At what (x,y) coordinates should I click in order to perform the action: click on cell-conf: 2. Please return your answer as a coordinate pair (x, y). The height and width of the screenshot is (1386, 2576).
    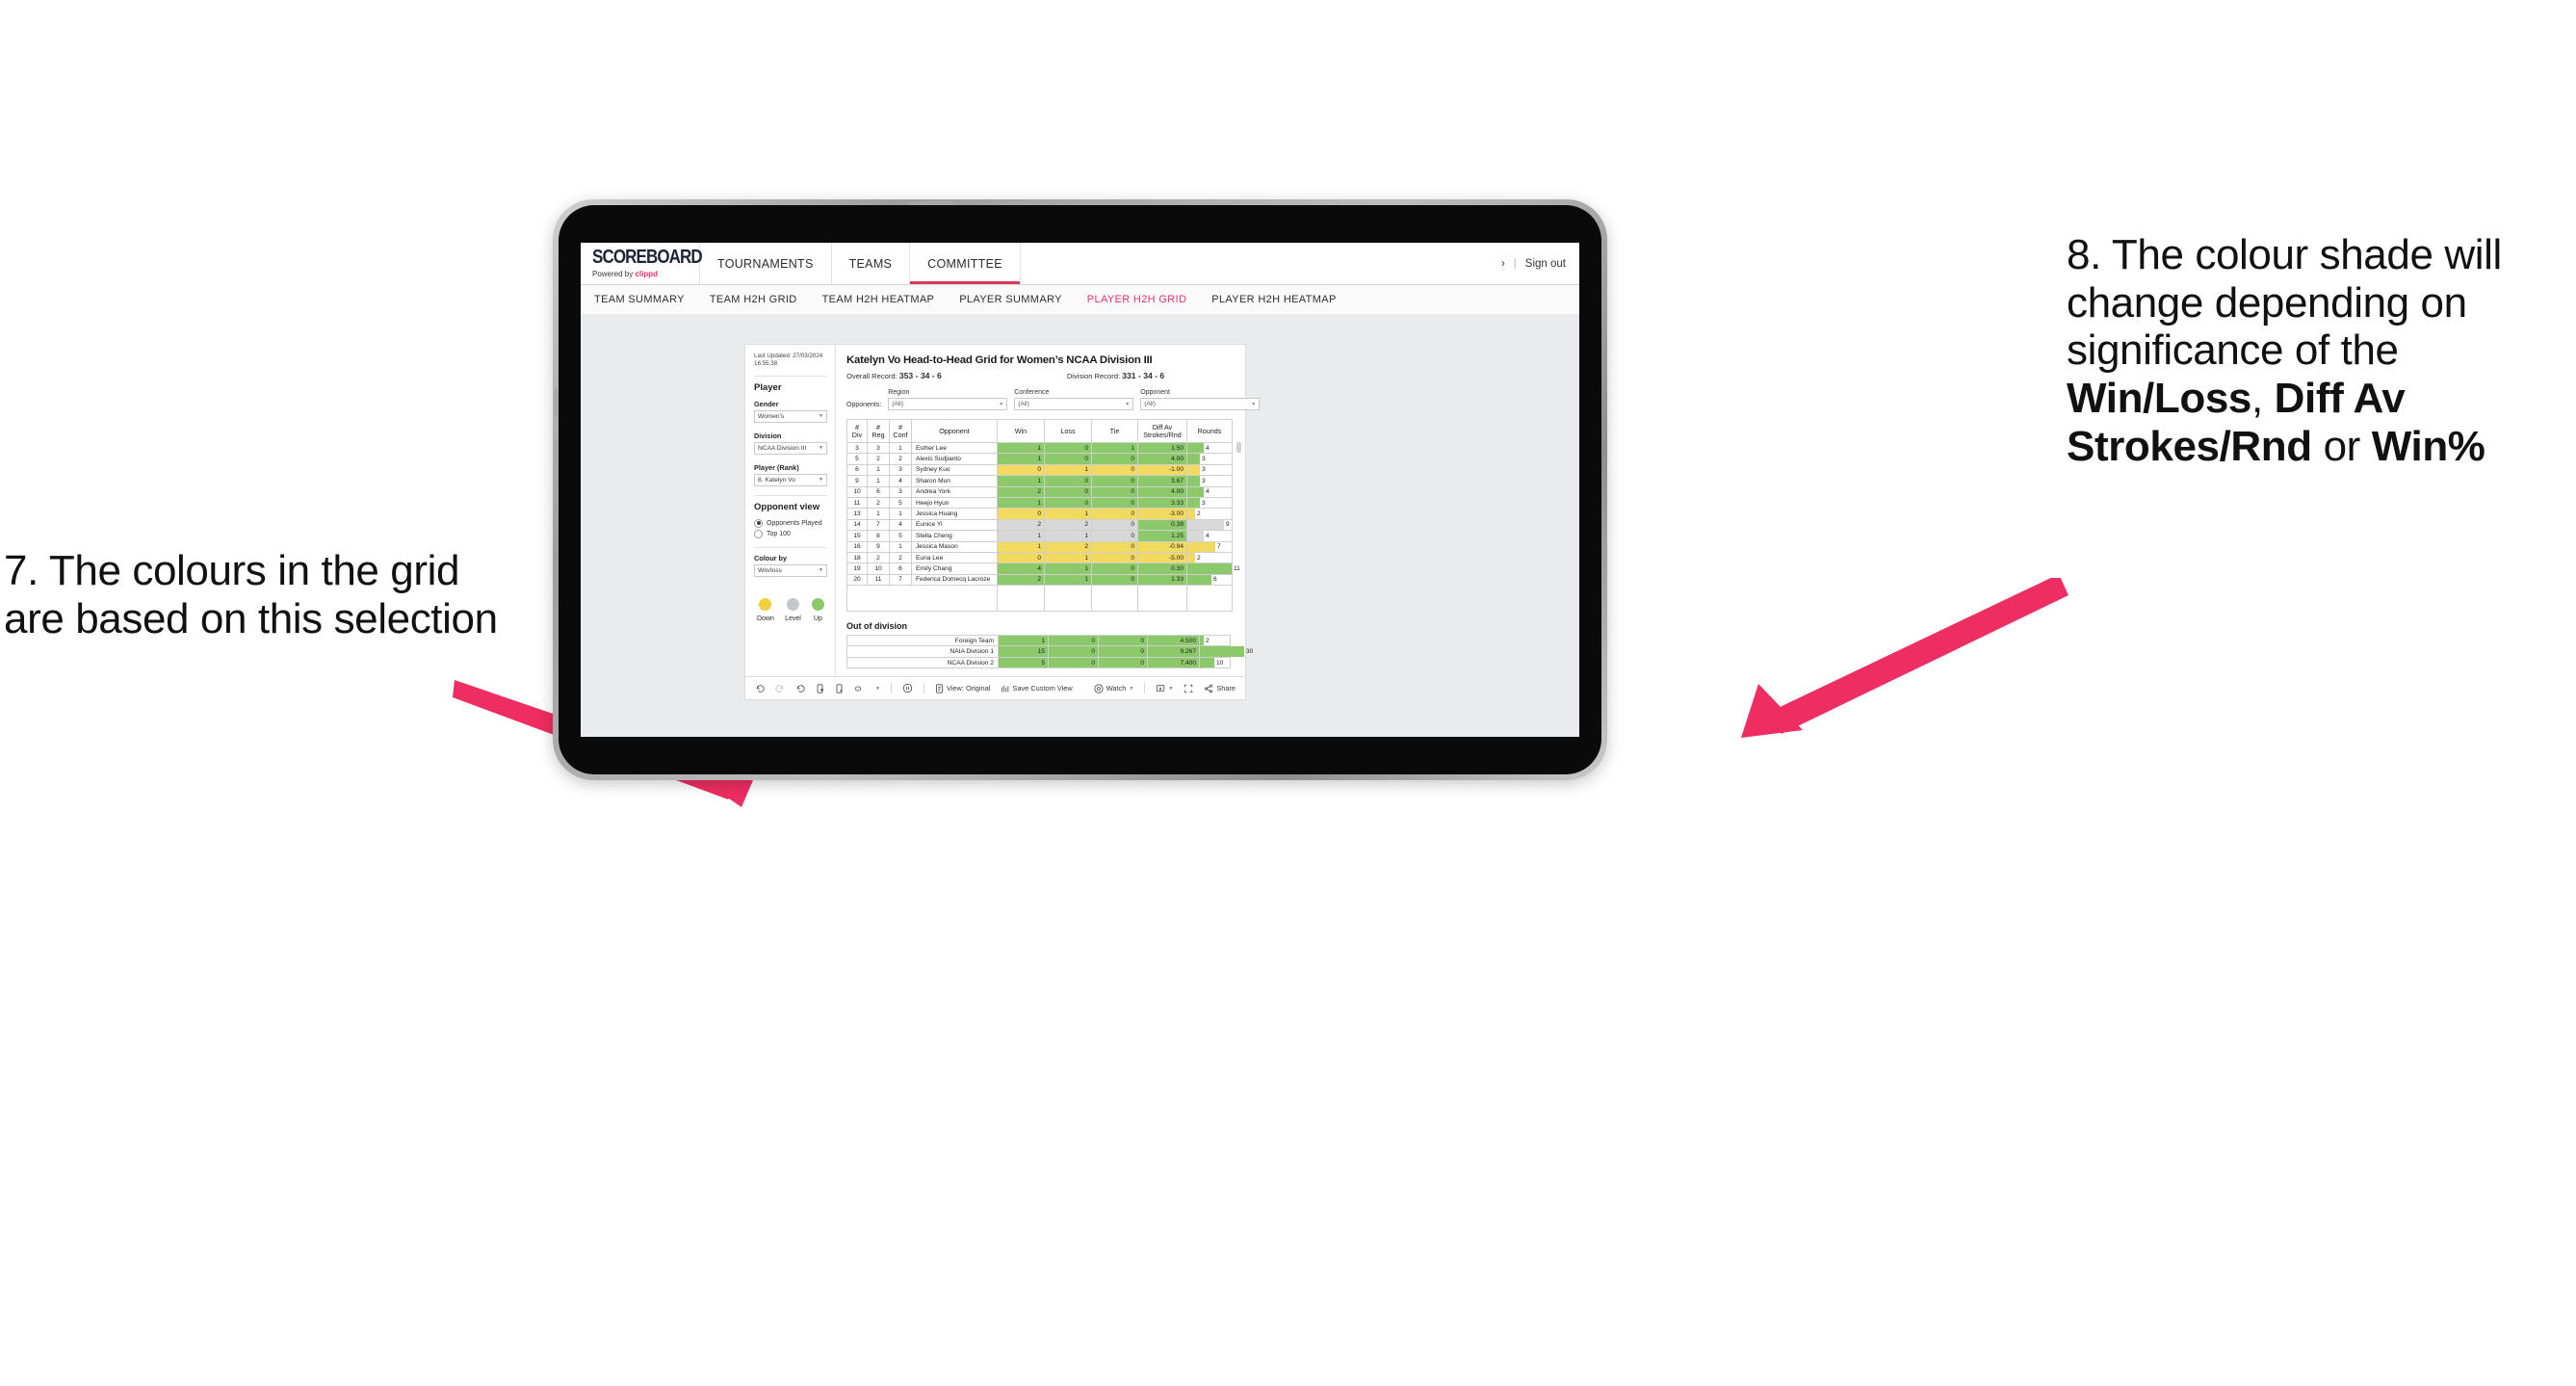
    Looking at the image, I should click on (900, 557).